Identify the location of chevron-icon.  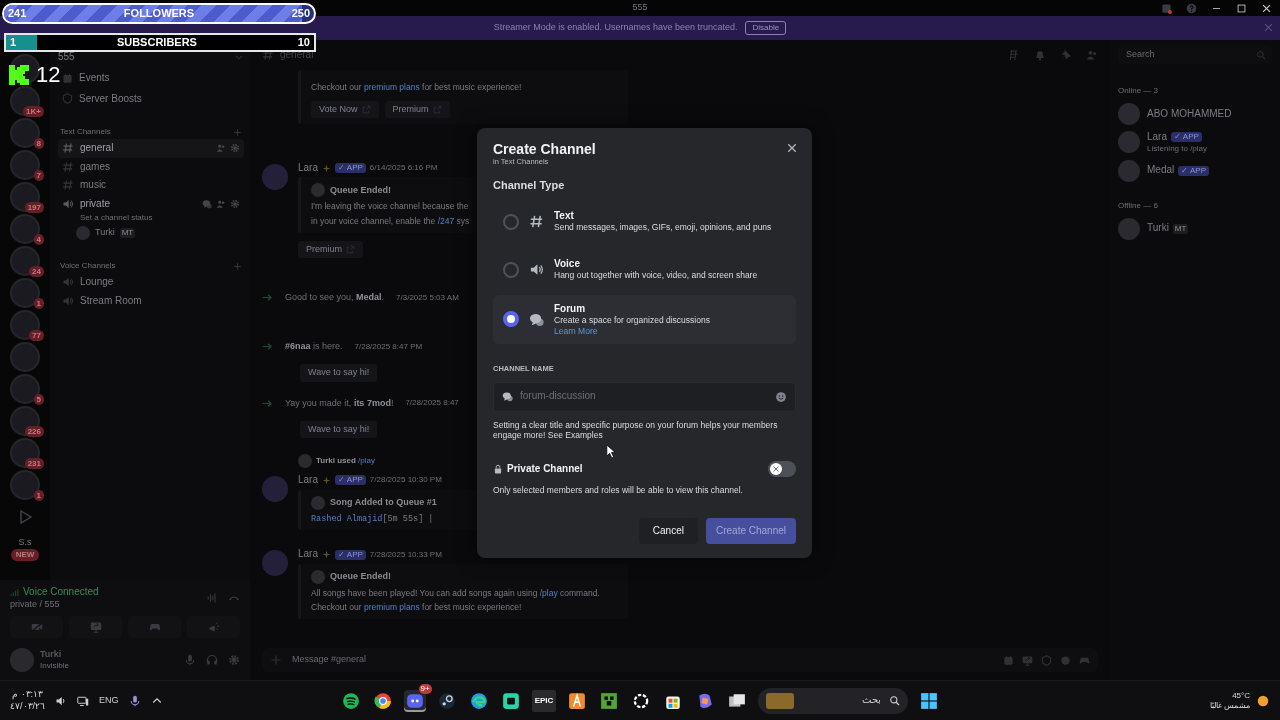
(239, 57).